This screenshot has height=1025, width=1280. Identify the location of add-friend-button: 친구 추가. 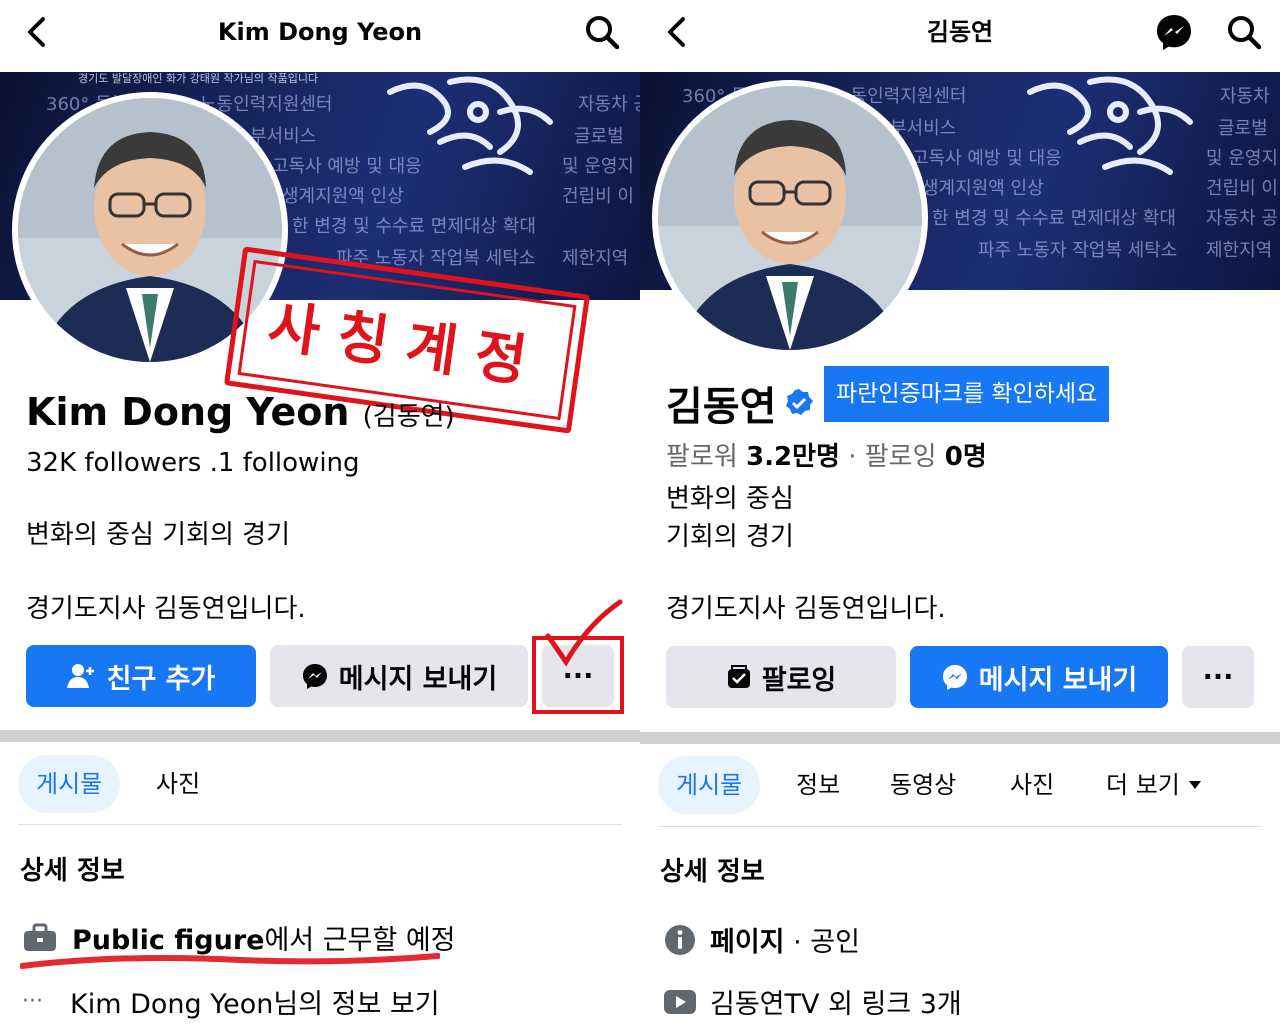
(141, 676).